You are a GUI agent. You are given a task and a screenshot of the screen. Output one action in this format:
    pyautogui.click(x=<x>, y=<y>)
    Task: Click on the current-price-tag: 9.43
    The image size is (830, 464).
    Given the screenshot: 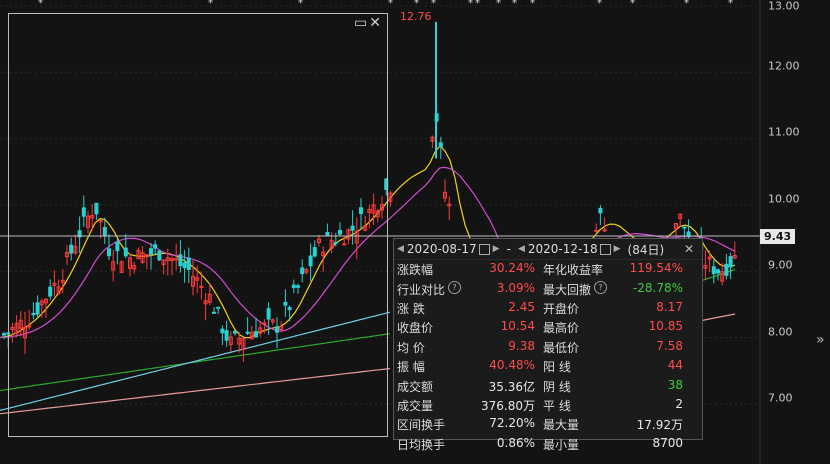 What is the action you would take?
    pyautogui.click(x=778, y=236)
    